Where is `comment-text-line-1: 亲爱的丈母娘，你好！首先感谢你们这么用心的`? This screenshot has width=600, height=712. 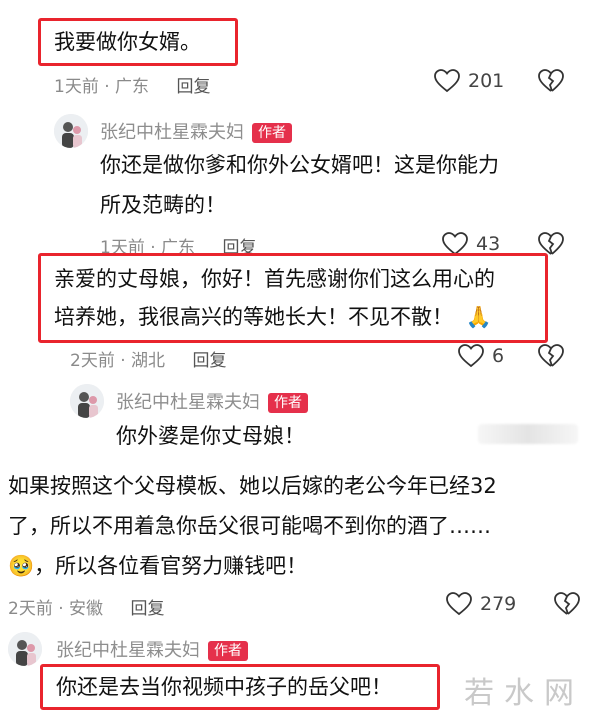
comment-text-line-1: 亲爱的丈母娘，你好！首先感谢你们这么用心的 is located at coordinates (274, 279).